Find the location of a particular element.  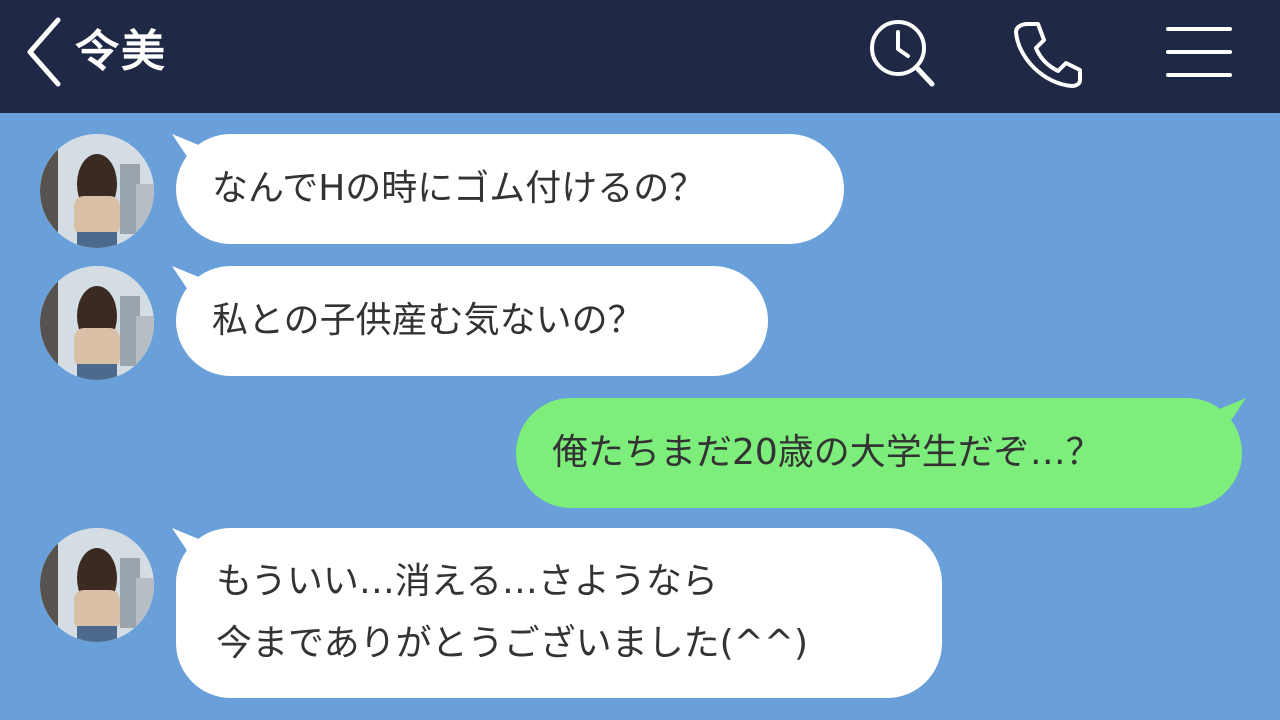

message-bubble-outgoing: 俺たちまだ20歳の大学生だぞ…？ is located at coordinates (881, 453).